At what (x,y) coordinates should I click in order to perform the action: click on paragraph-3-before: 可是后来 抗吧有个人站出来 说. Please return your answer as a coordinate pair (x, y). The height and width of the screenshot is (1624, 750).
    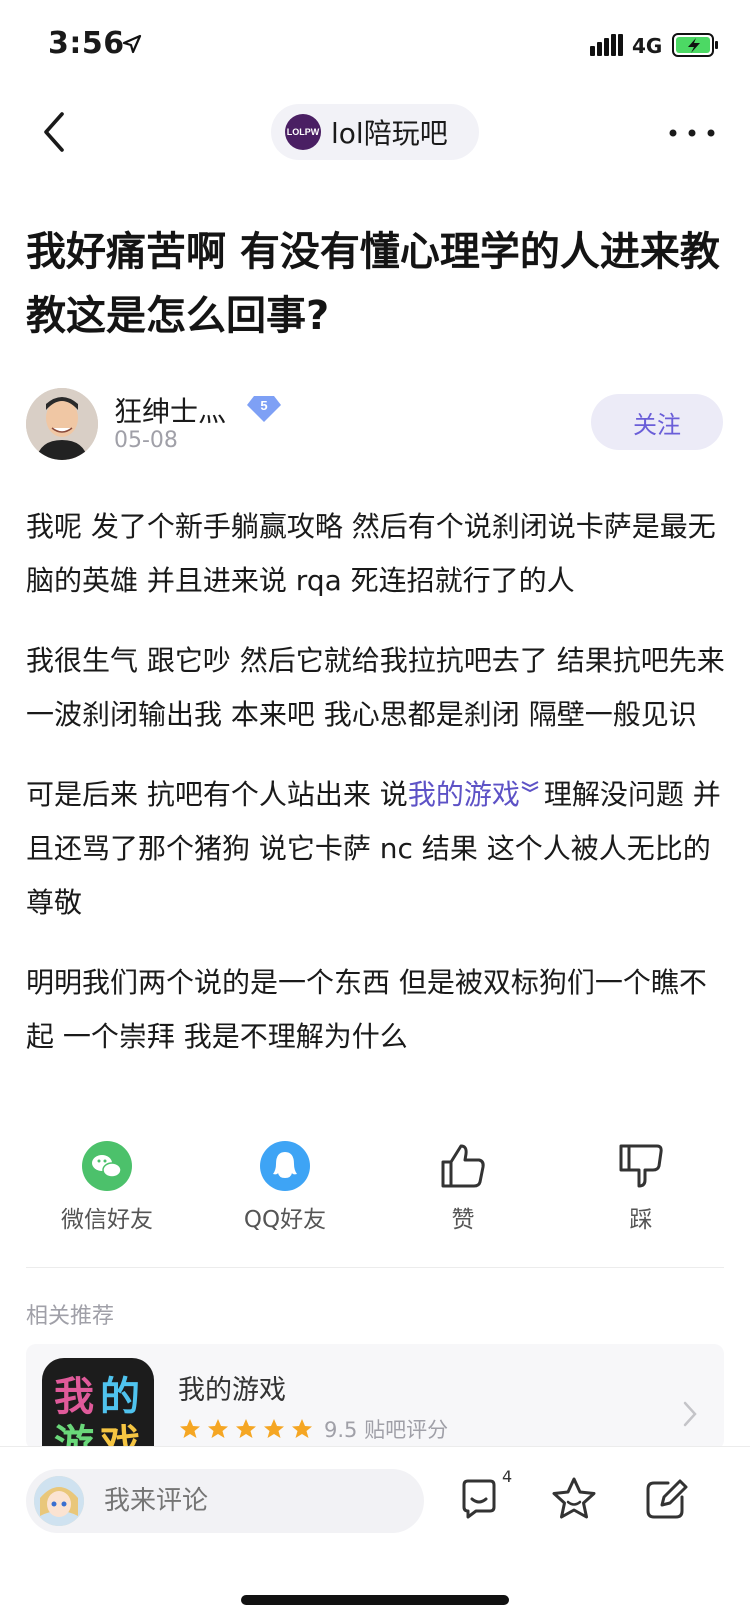
    Looking at the image, I should click on (217, 794).